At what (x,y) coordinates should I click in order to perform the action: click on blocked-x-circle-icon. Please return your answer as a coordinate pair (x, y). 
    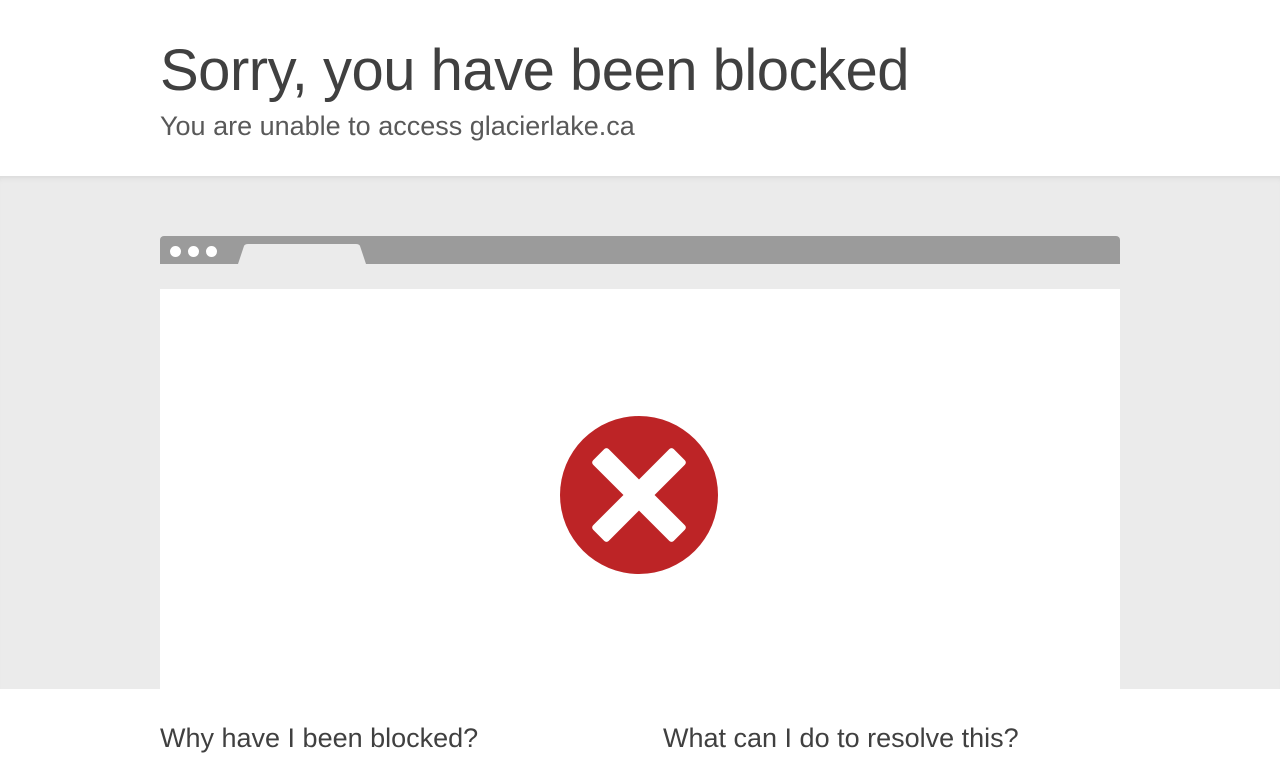
    Looking at the image, I should click on (639, 495).